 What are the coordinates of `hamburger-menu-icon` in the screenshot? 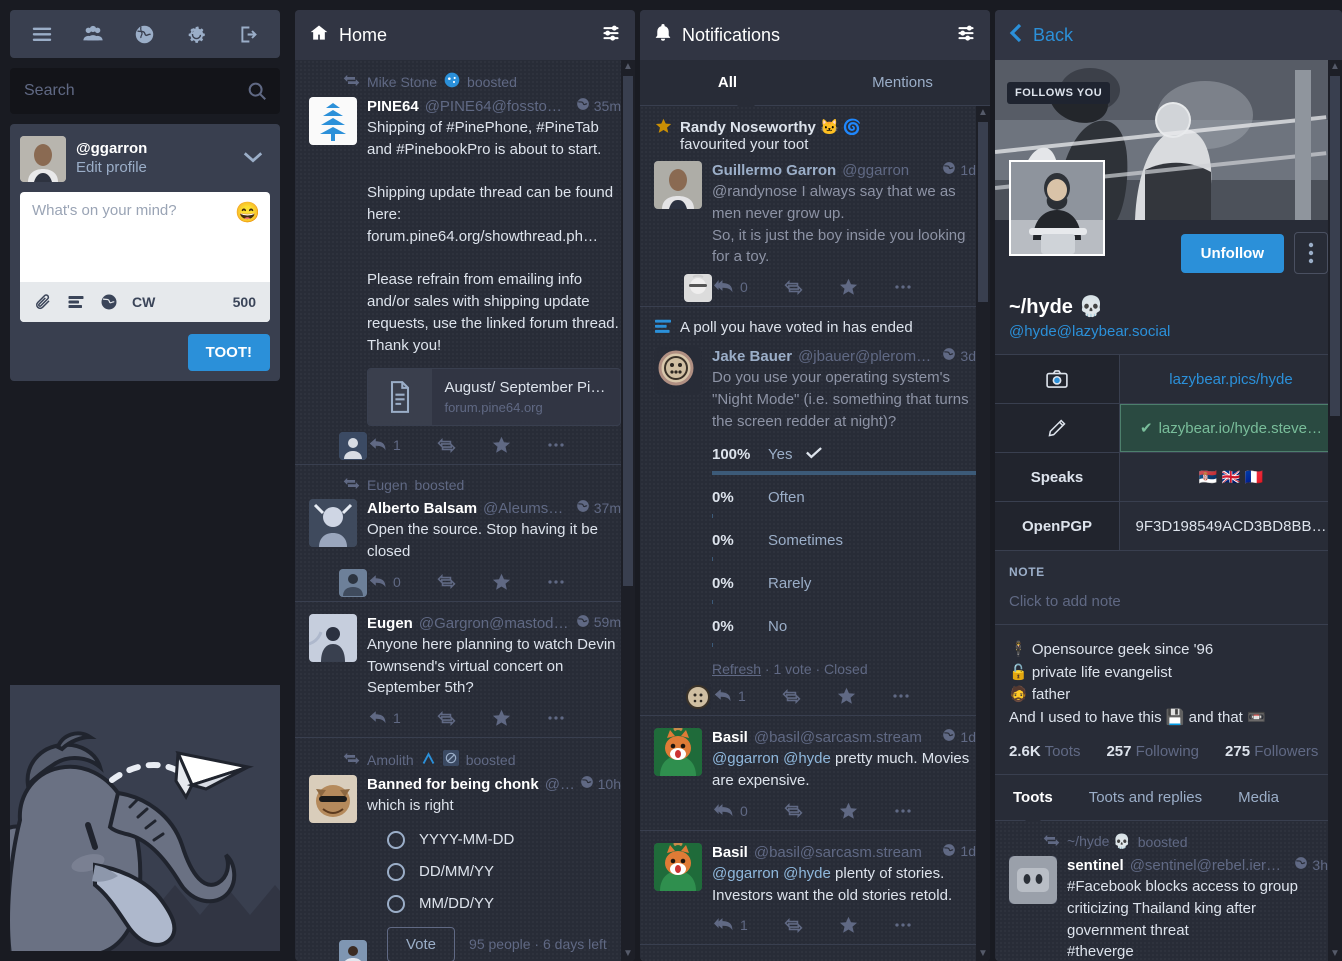 It's located at (42, 34).